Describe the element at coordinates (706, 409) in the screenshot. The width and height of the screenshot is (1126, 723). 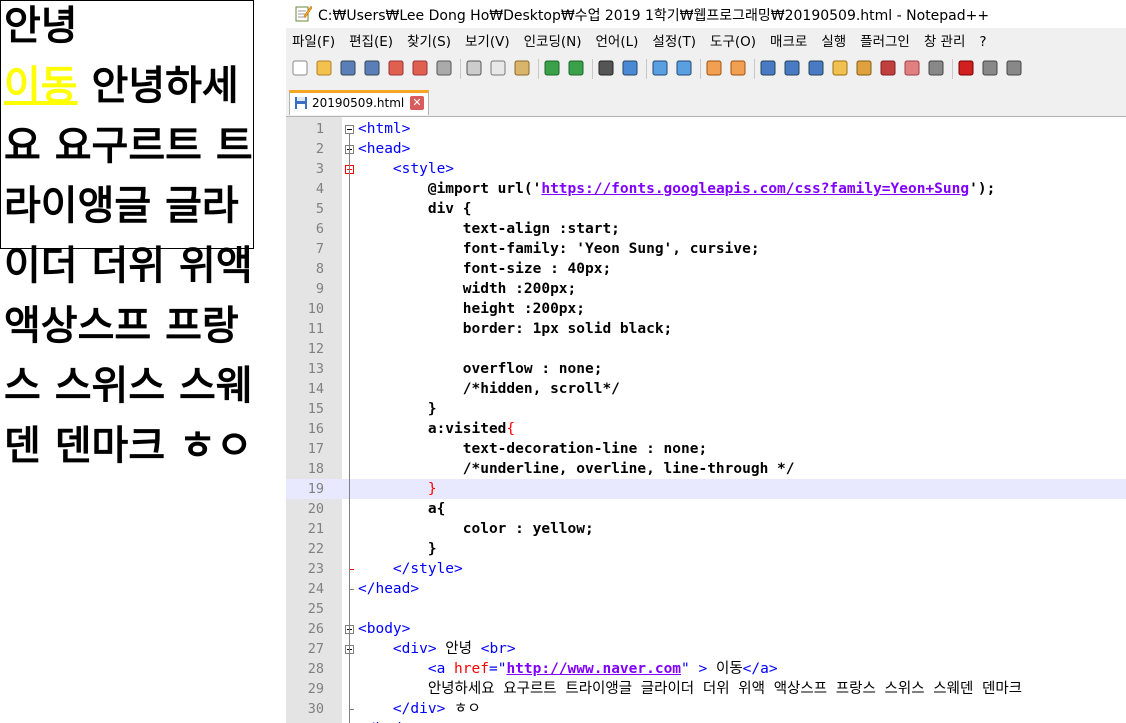
I see `code-line: 15 }` at that location.